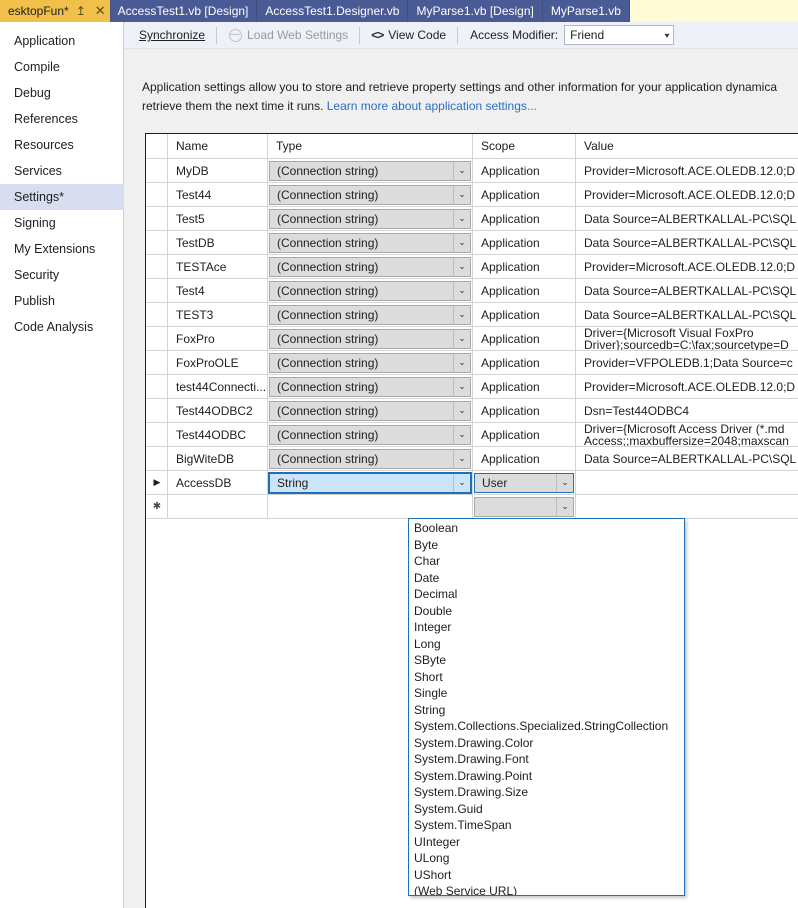  I want to click on cell-name, so click(218, 506).